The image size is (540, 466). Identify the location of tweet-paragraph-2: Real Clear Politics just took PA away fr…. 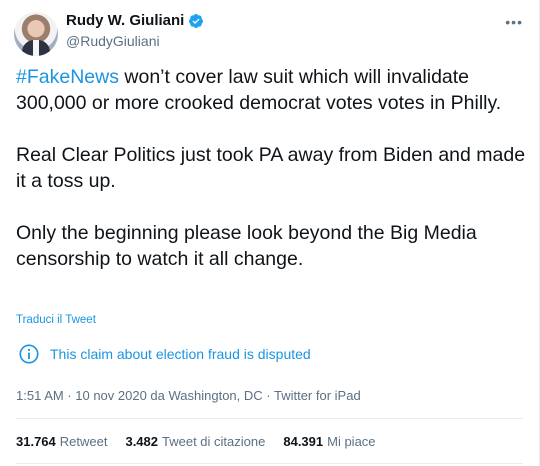
(271, 168).